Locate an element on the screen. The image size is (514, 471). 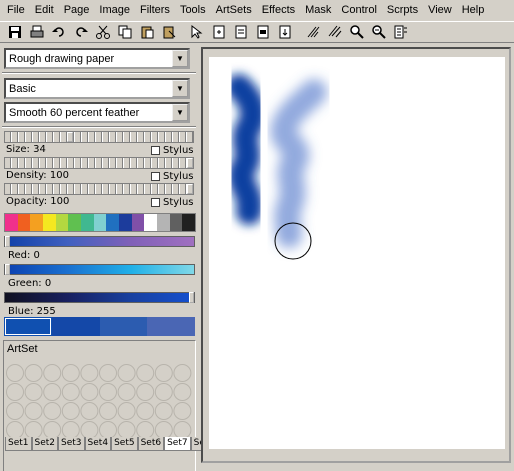
menu-edit: Edit is located at coordinates (44, 10).